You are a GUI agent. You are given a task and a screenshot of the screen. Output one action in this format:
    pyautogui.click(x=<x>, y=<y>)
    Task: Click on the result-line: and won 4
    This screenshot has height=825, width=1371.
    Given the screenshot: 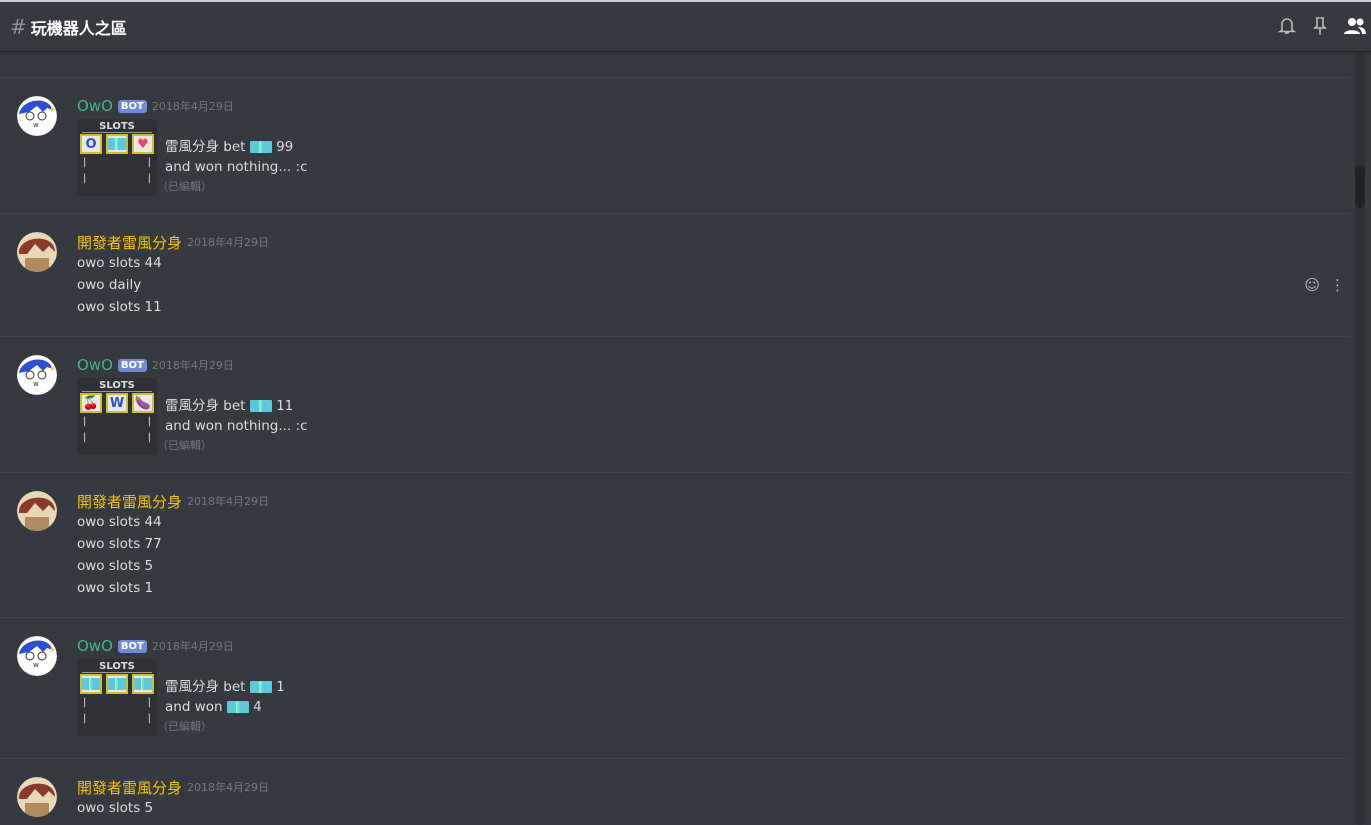 What is the action you would take?
    pyautogui.click(x=213, y=707)
    